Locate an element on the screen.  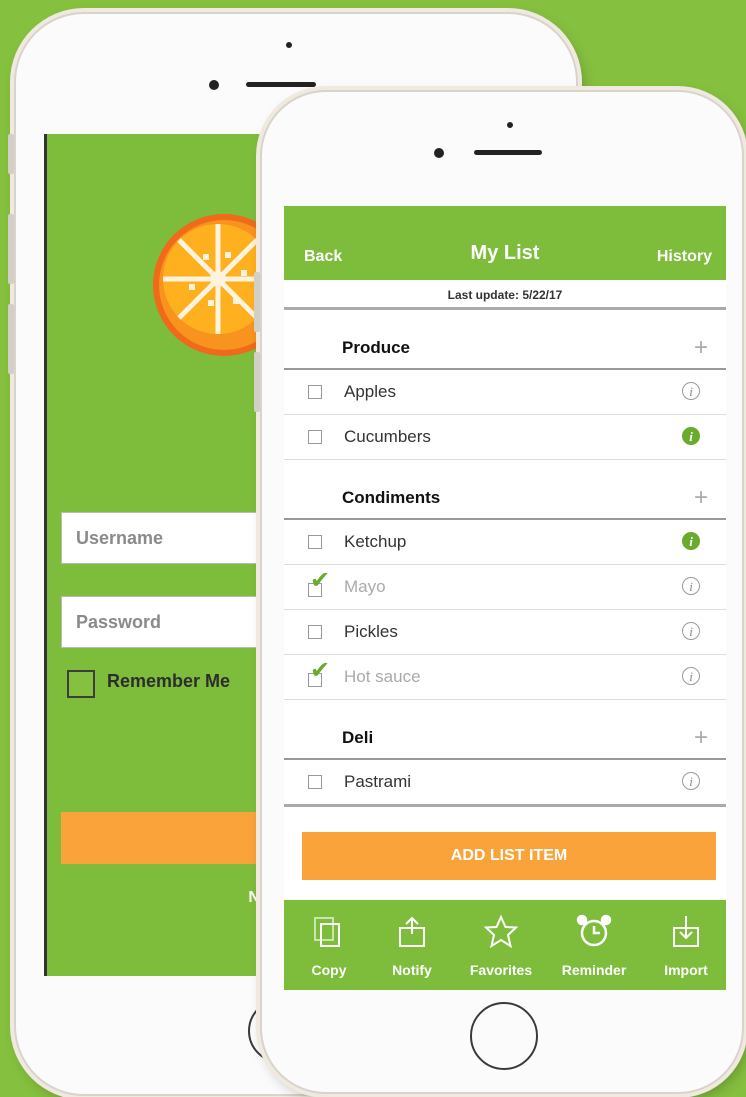
category-name: Condiments is located at coordinates (391, 497).